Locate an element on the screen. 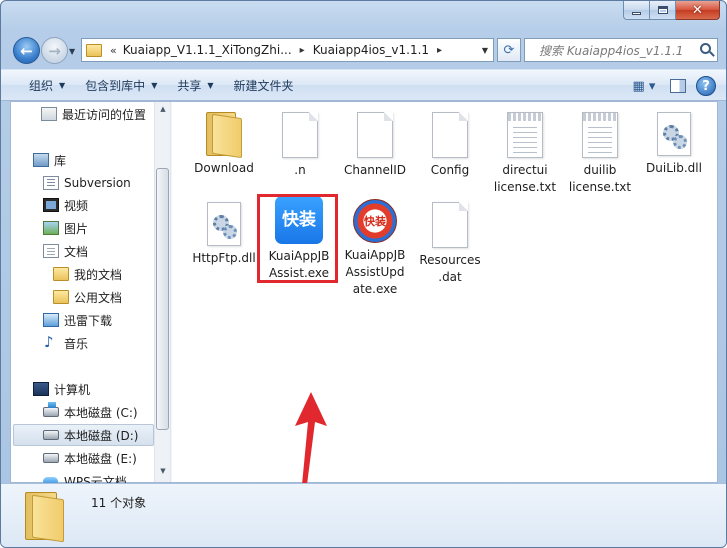  file-item-resources-dat: Resources .dat is located at coordinates (450, 244).